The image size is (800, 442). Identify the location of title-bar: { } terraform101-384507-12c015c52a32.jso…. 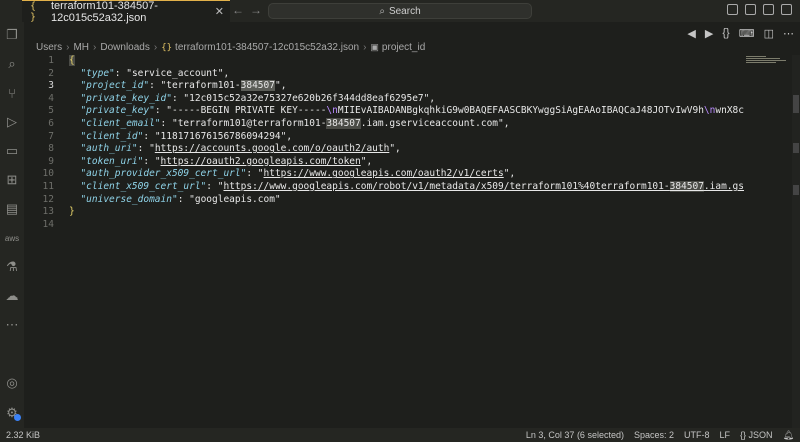
(400, 12).